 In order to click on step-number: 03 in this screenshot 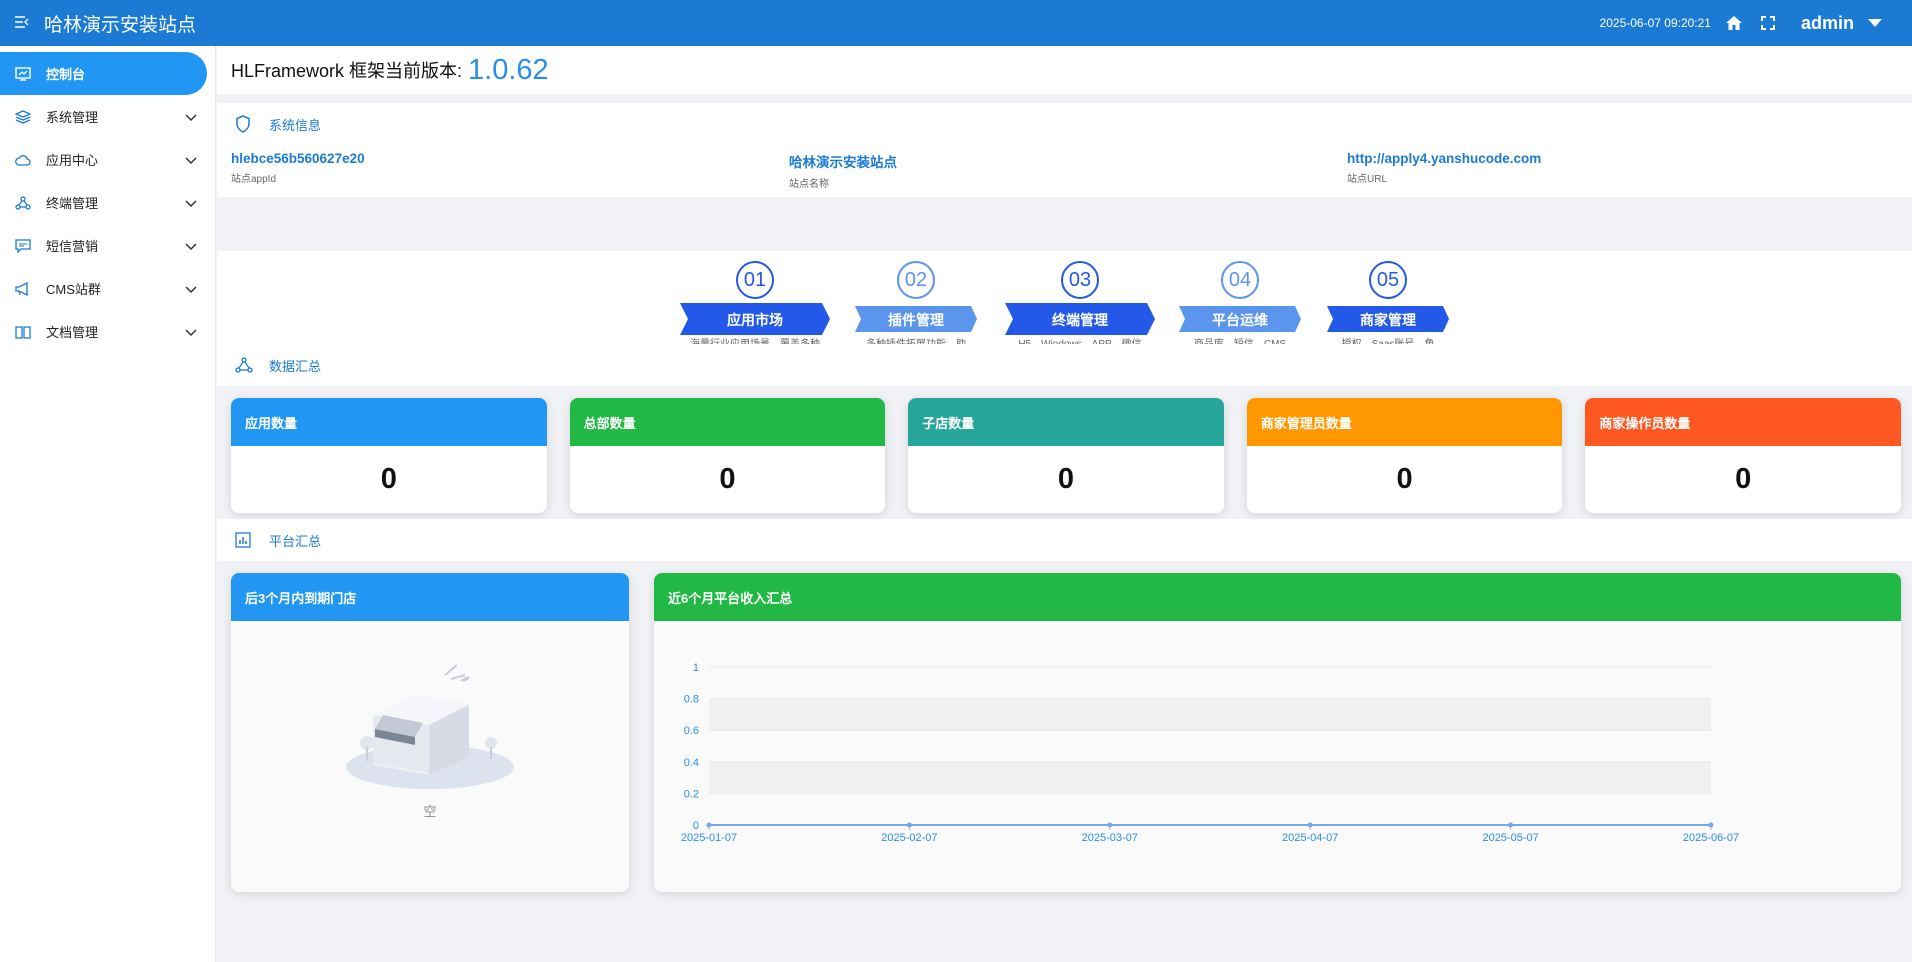, I will do `click(1080, 280)`.